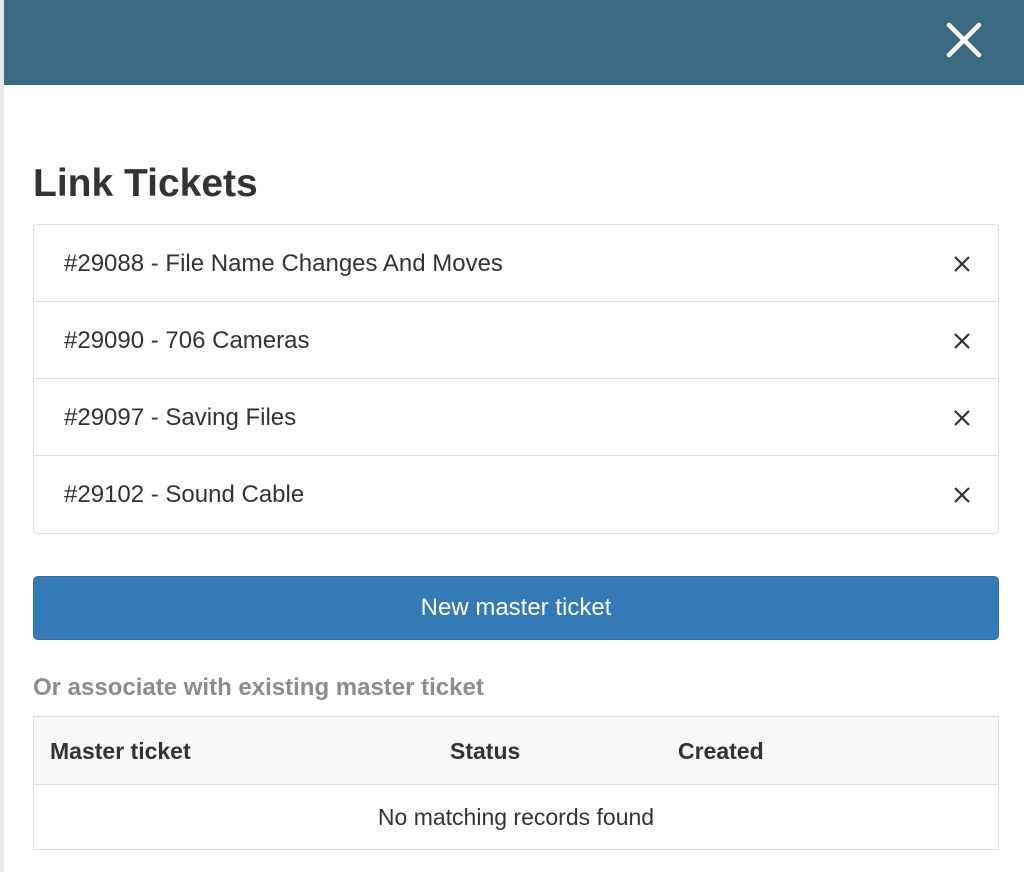 Image resolution: width=1024 pixels, height=872 pixels. What do you see at coordinates (516, 817) in the screenshot?
I see `empty-table-message: No matching records found` at bounding box center [516, 817].